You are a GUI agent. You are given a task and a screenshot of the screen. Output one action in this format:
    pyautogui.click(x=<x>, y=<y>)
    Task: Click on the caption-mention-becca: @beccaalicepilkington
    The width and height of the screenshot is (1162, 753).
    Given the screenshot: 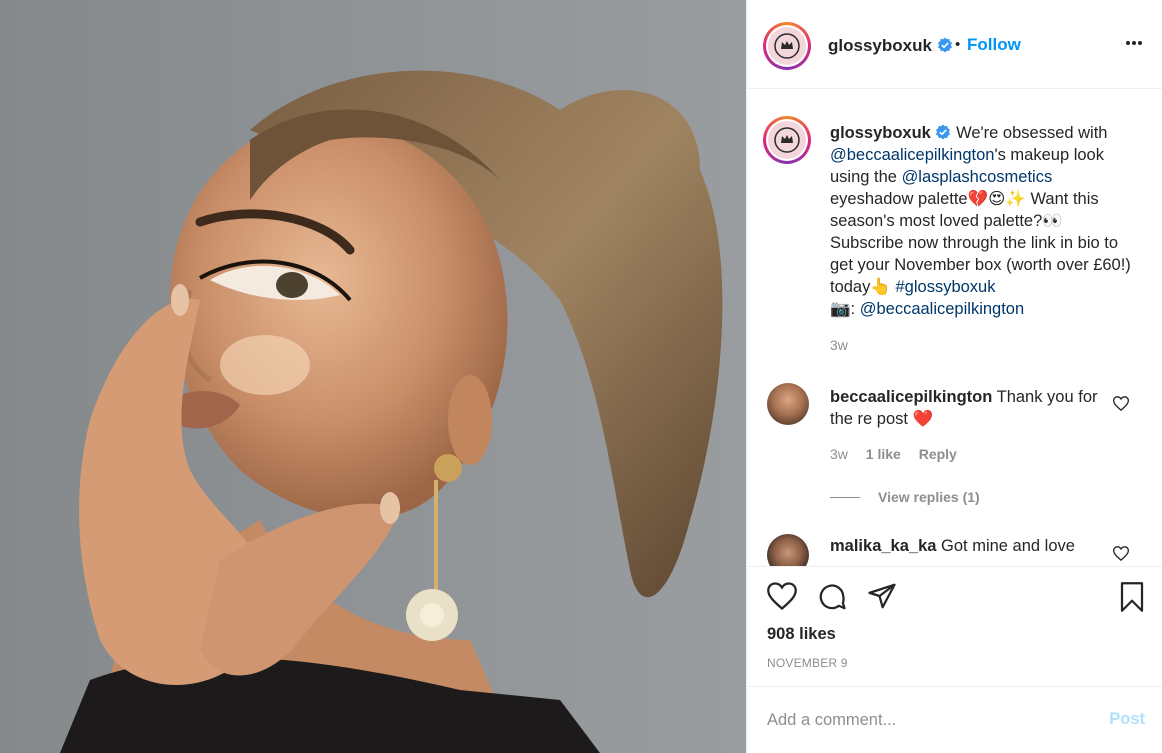 What is the action you would take?
    pyautogui.click(x=912, y=155)
    